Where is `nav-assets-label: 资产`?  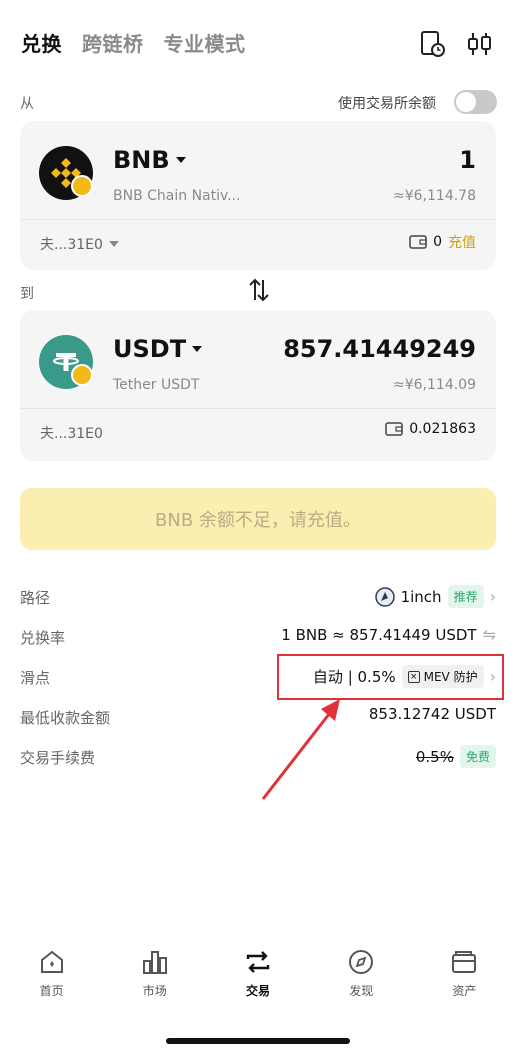
nav-assets-label: 资产 is located at coordinates (464, 991).